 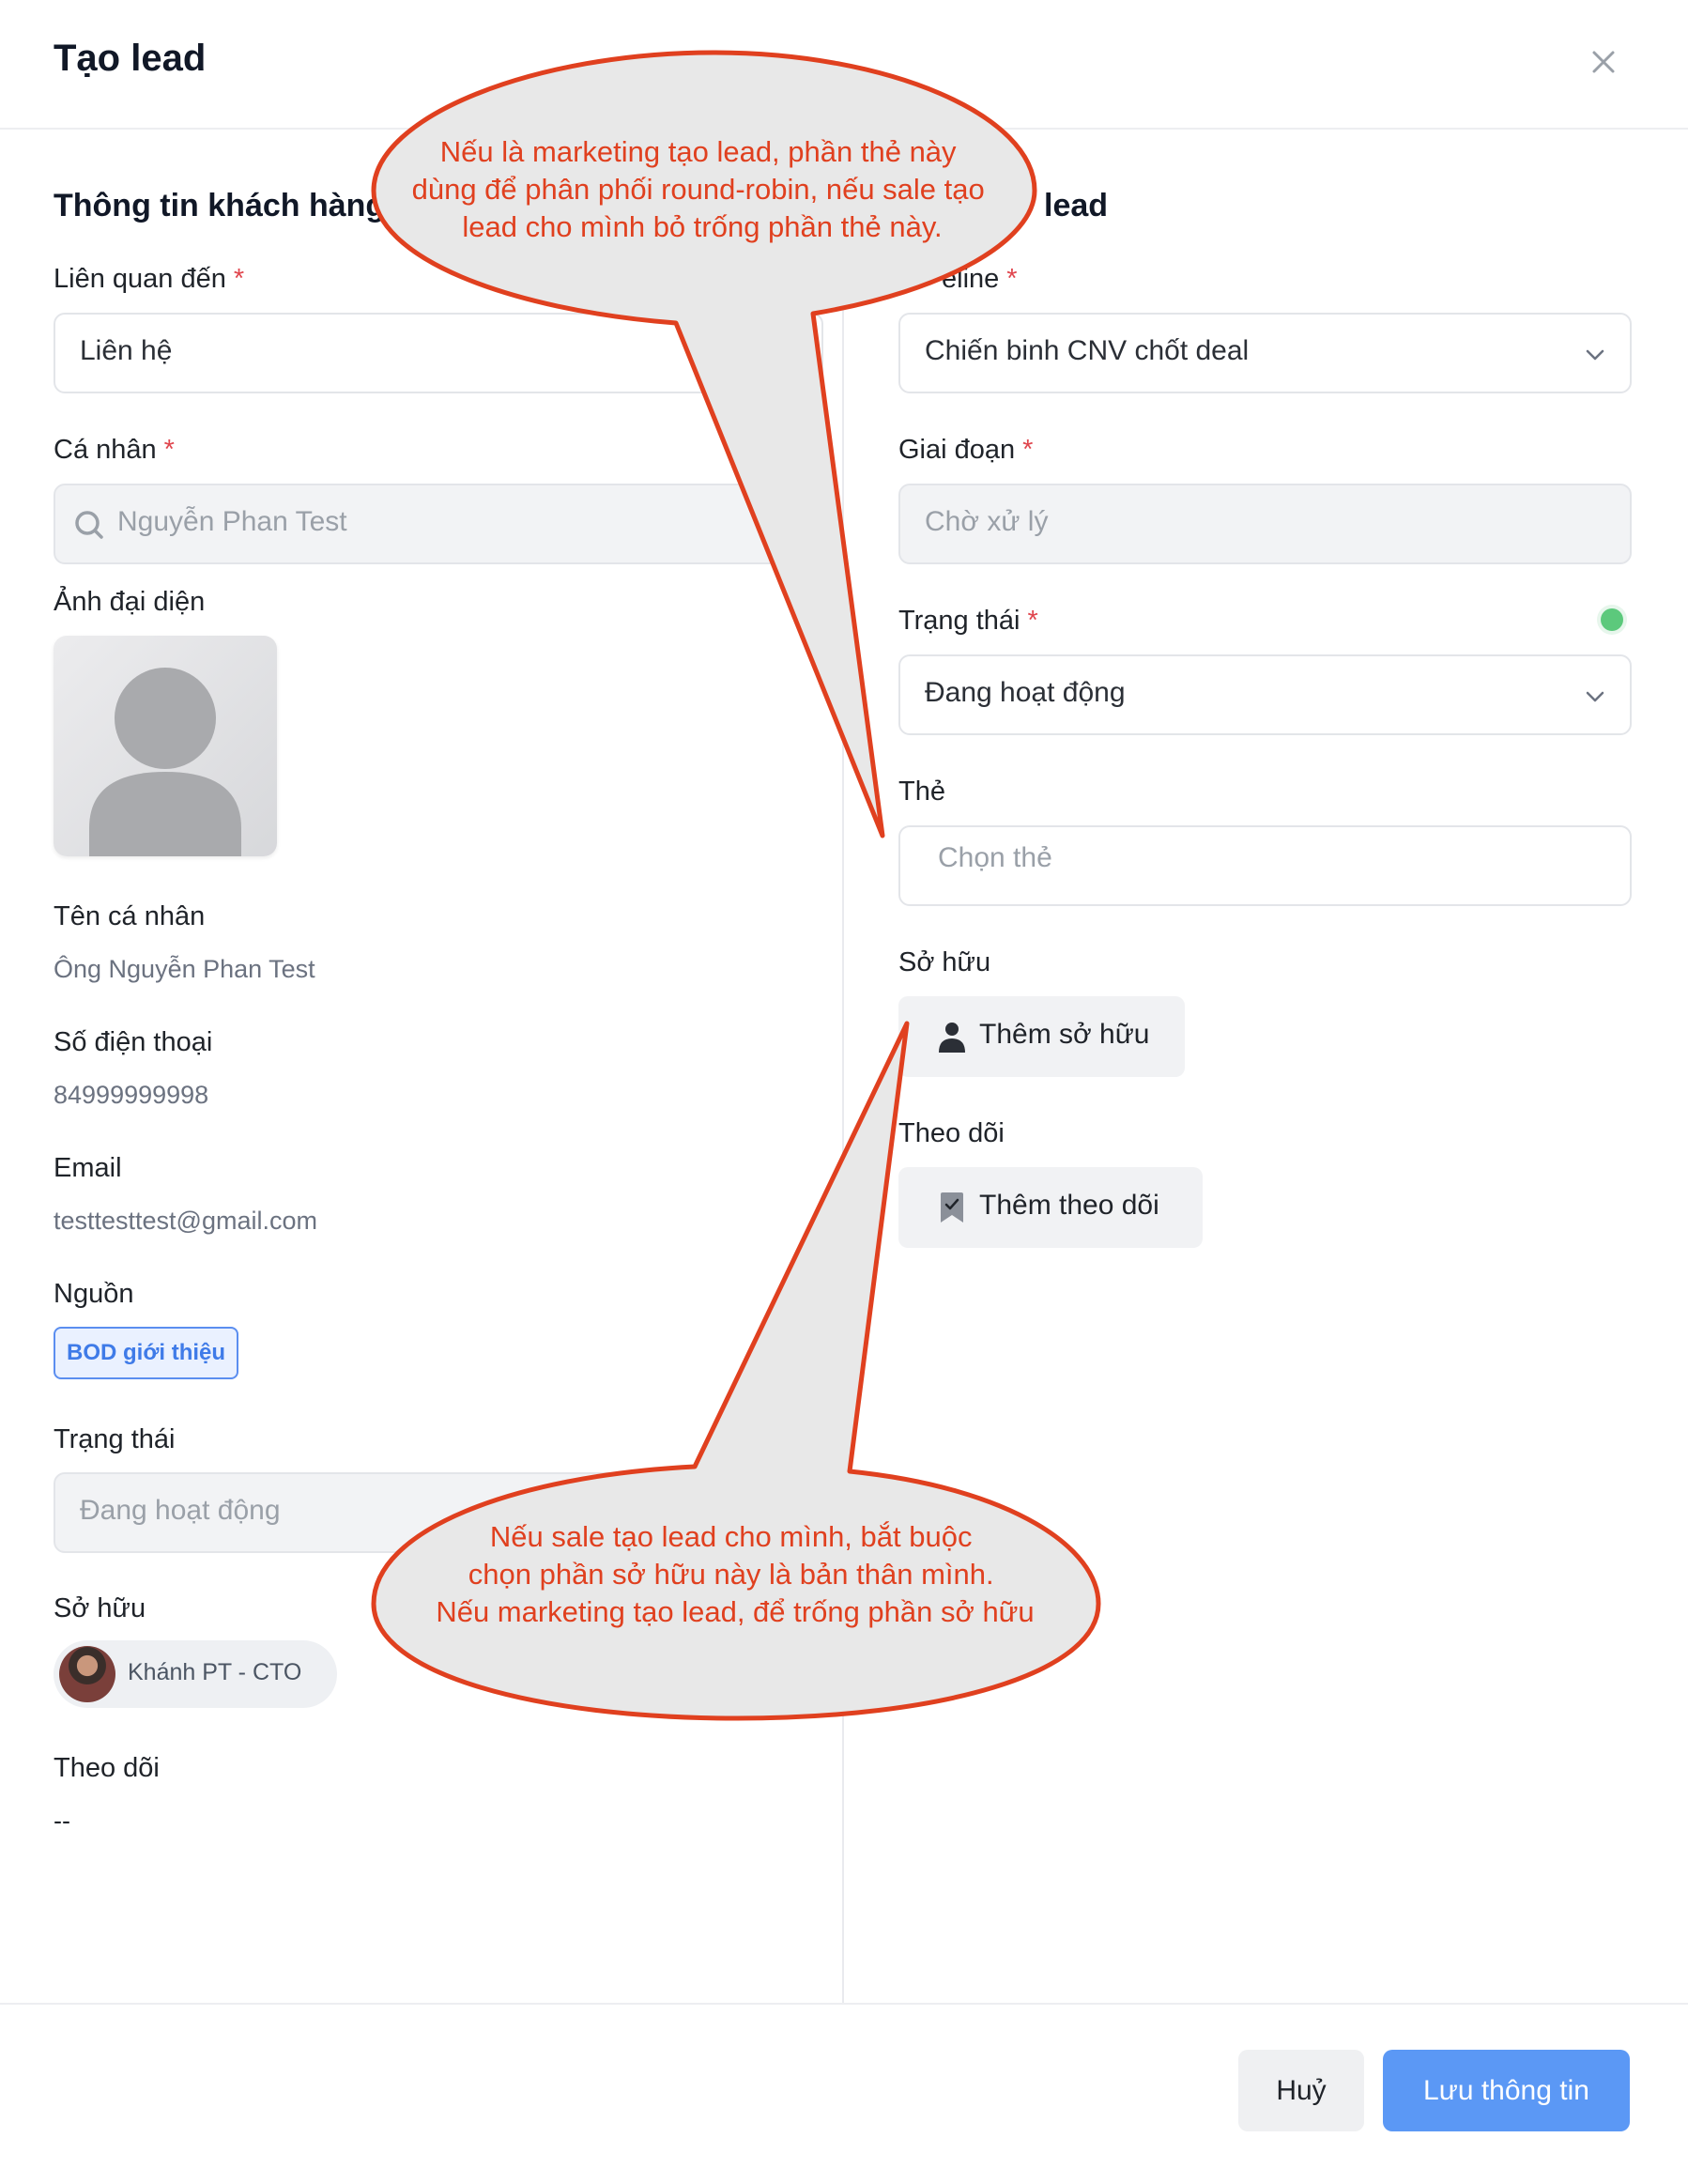 I want to click on save-button: Lưu thông tin, so click(x=1506, y=2090).